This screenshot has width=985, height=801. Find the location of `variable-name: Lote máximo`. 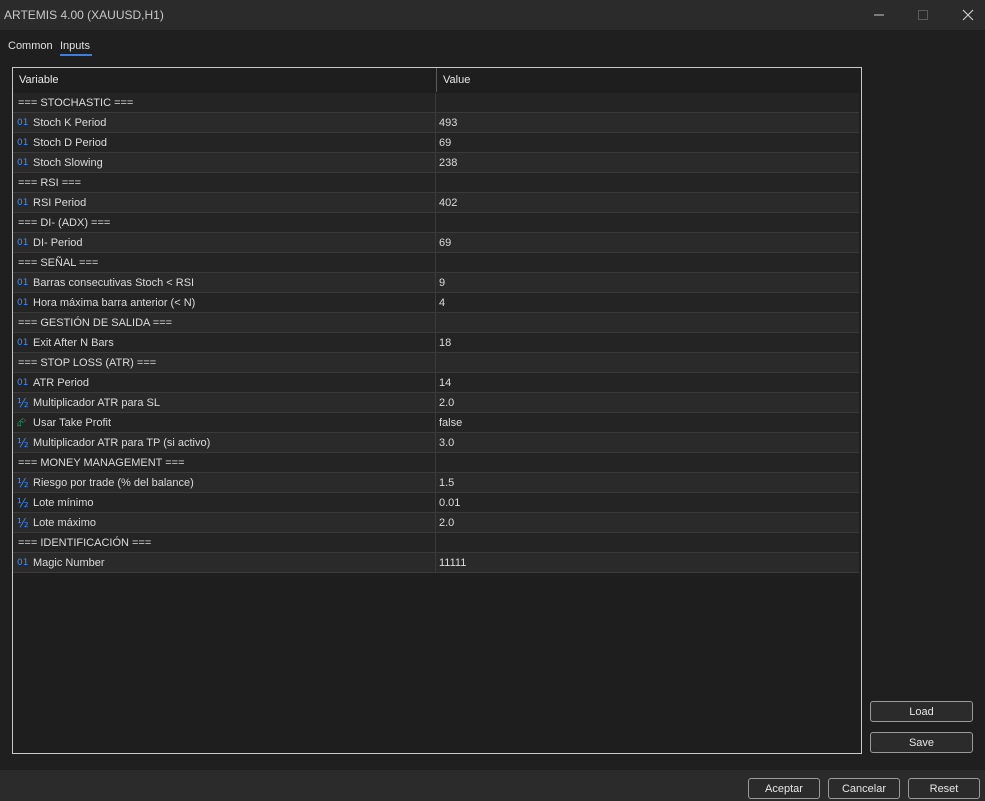

variable-name: Lote máximo is located at coordinates (64, 522).